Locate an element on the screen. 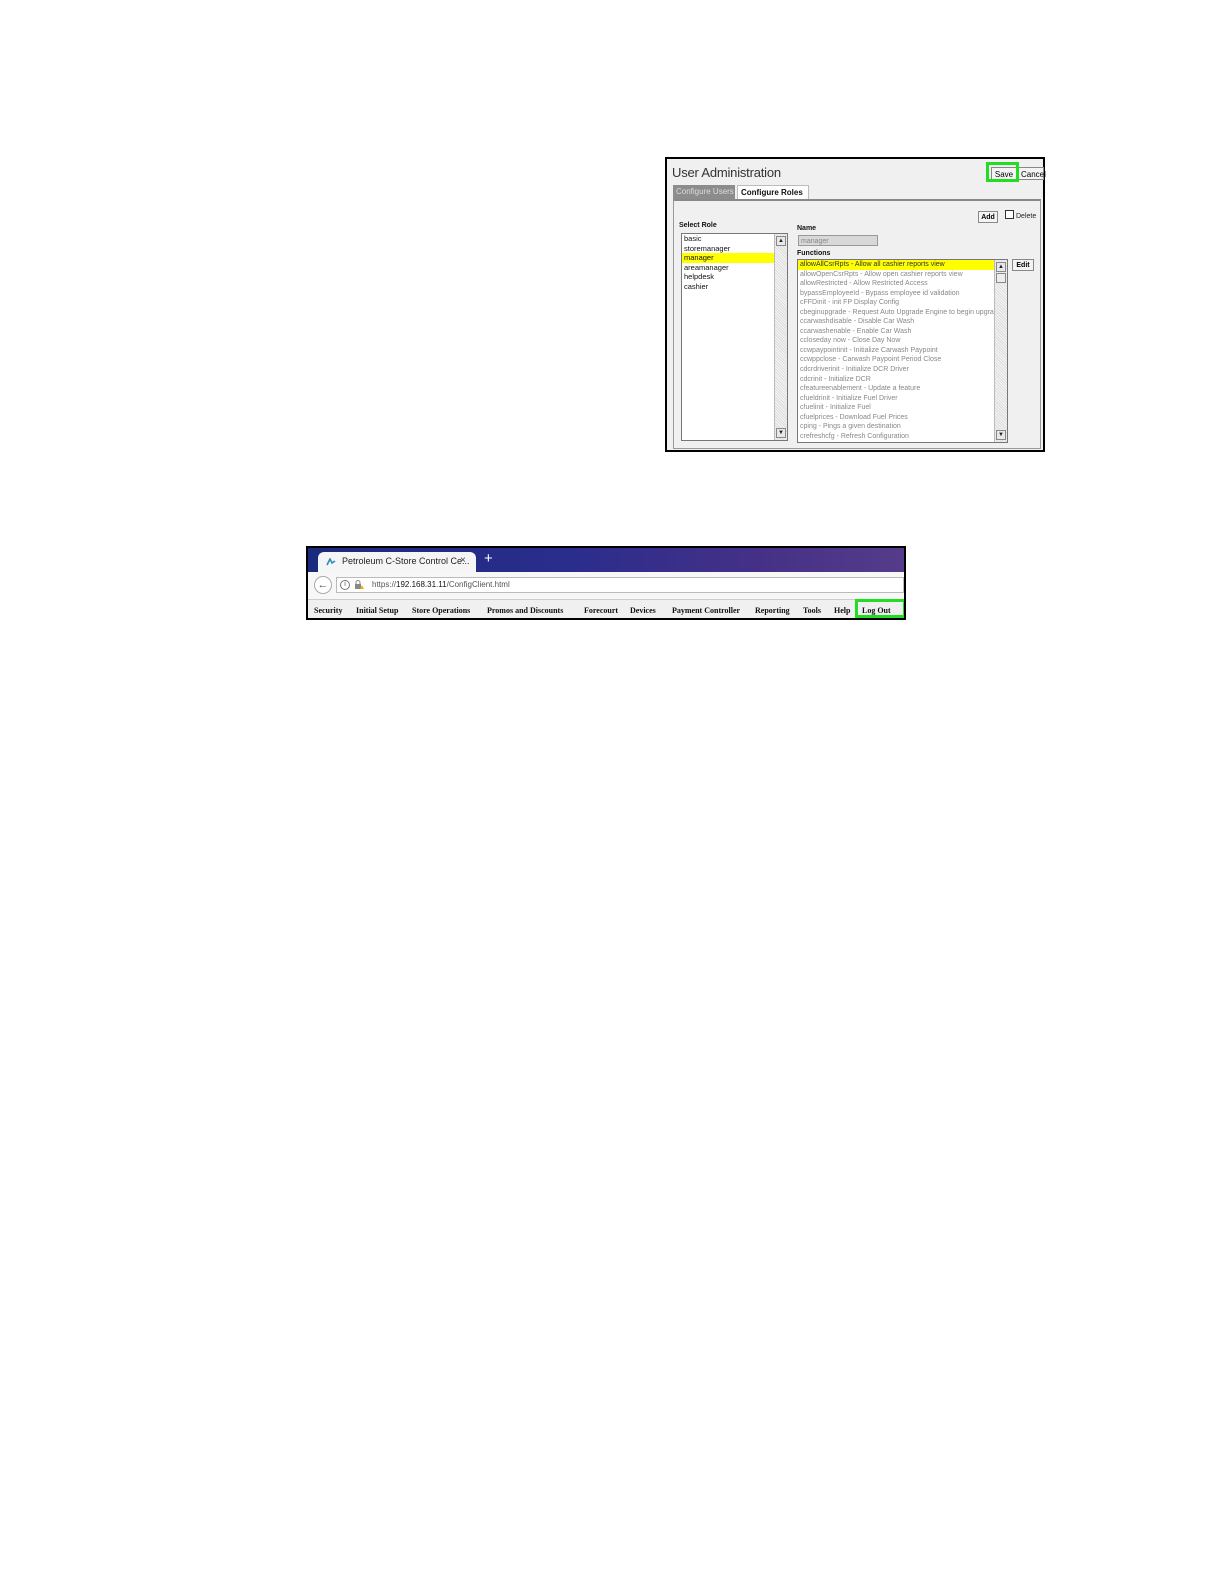  function-item: cfueldrinit - Initialize Fuel Driver is located at coordinates (896, 399).